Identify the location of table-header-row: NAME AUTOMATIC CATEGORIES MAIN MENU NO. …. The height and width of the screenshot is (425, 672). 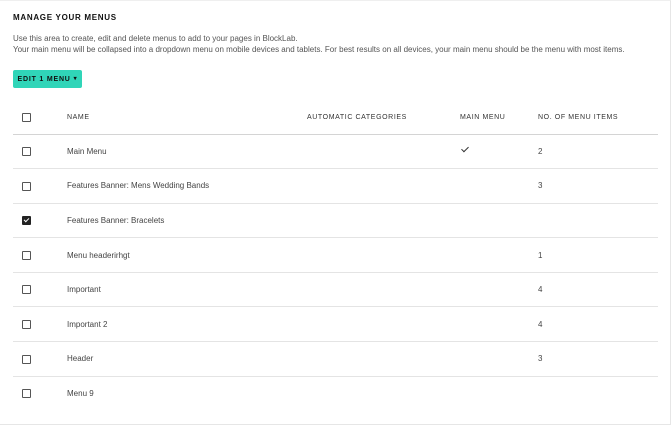
(335, 118).